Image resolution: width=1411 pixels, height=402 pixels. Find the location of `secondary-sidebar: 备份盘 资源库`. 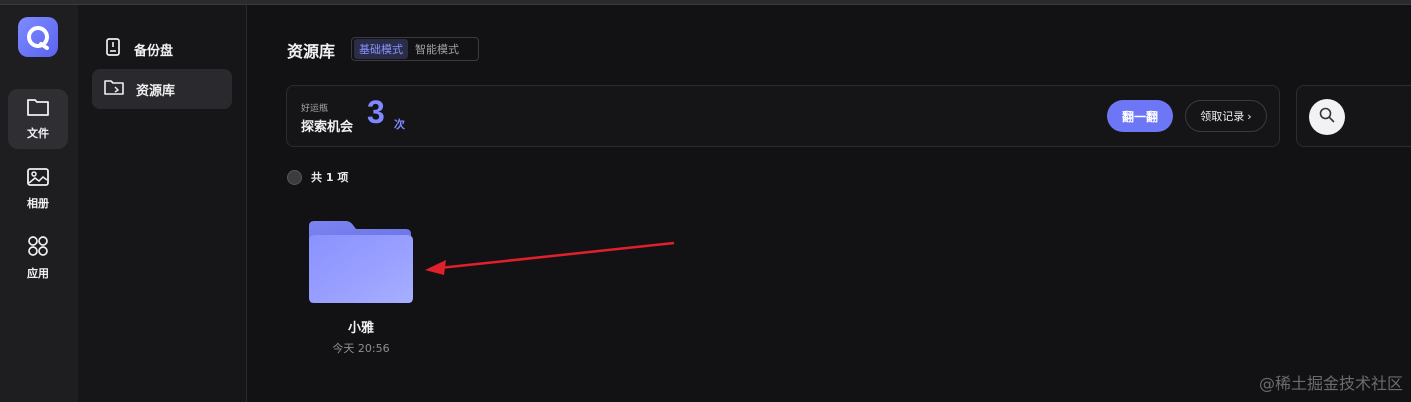

secondary-sidebar: 备份盘 资源库 is located at coordinates (162, 203).